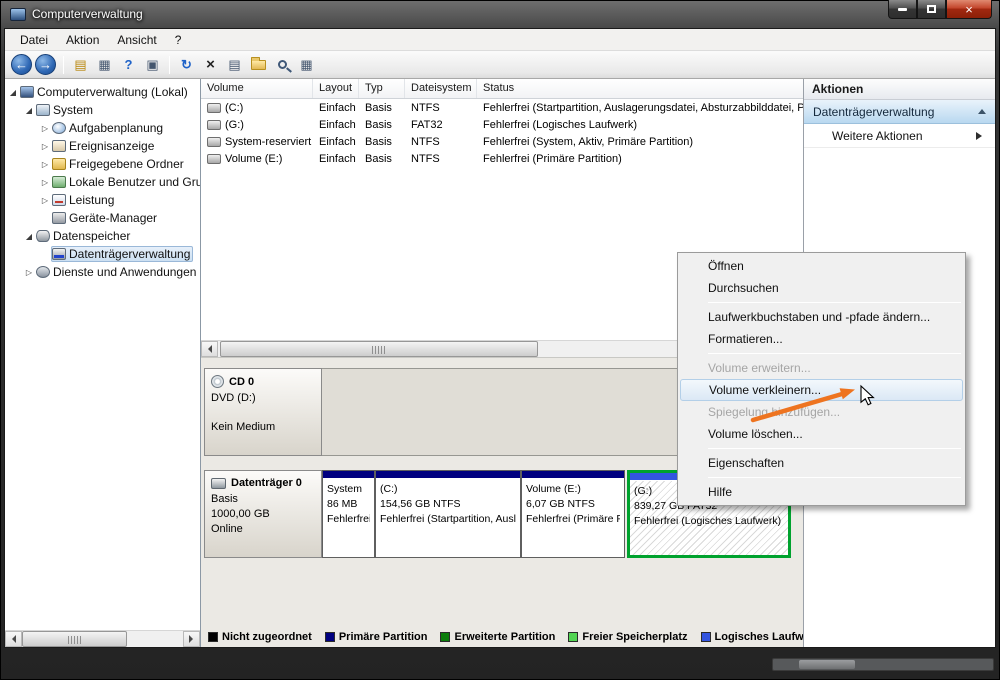  I want to click on column-typ: Typ, so click(382, 88).